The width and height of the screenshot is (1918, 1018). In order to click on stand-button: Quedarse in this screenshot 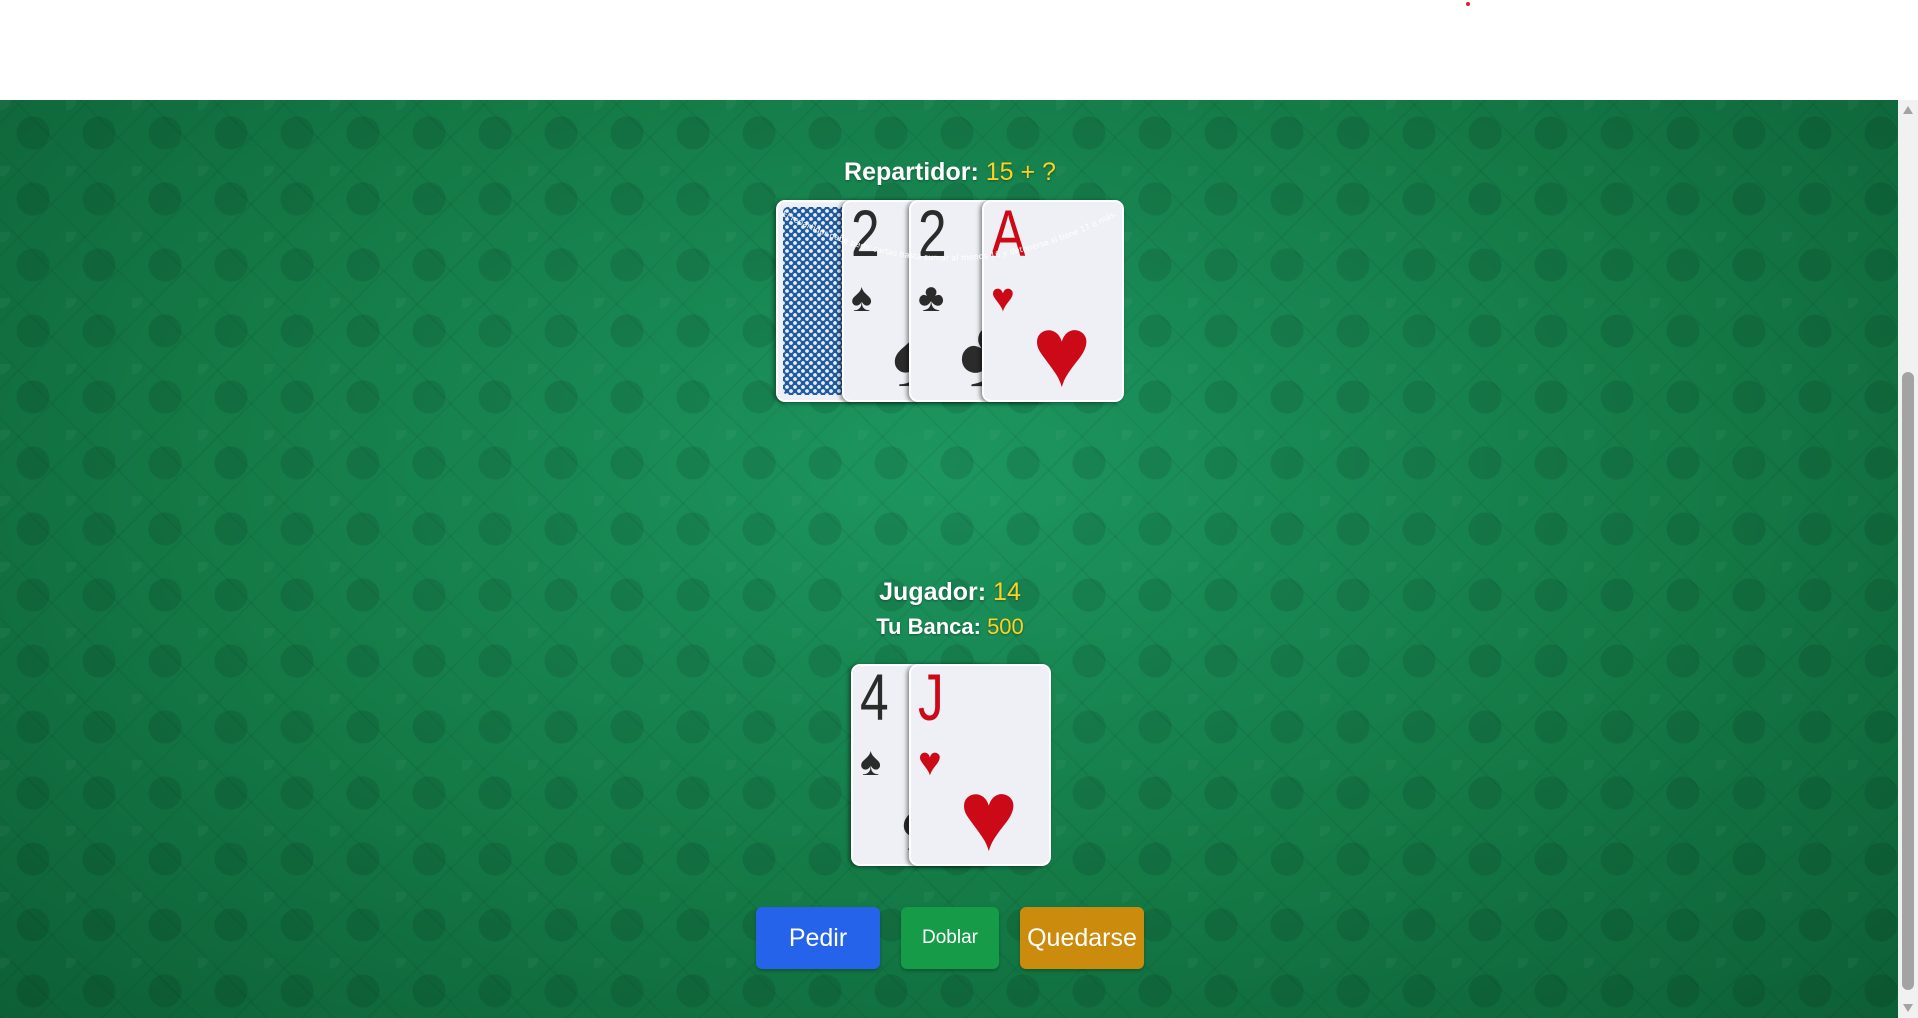, I will do `click(1082, 938)`.